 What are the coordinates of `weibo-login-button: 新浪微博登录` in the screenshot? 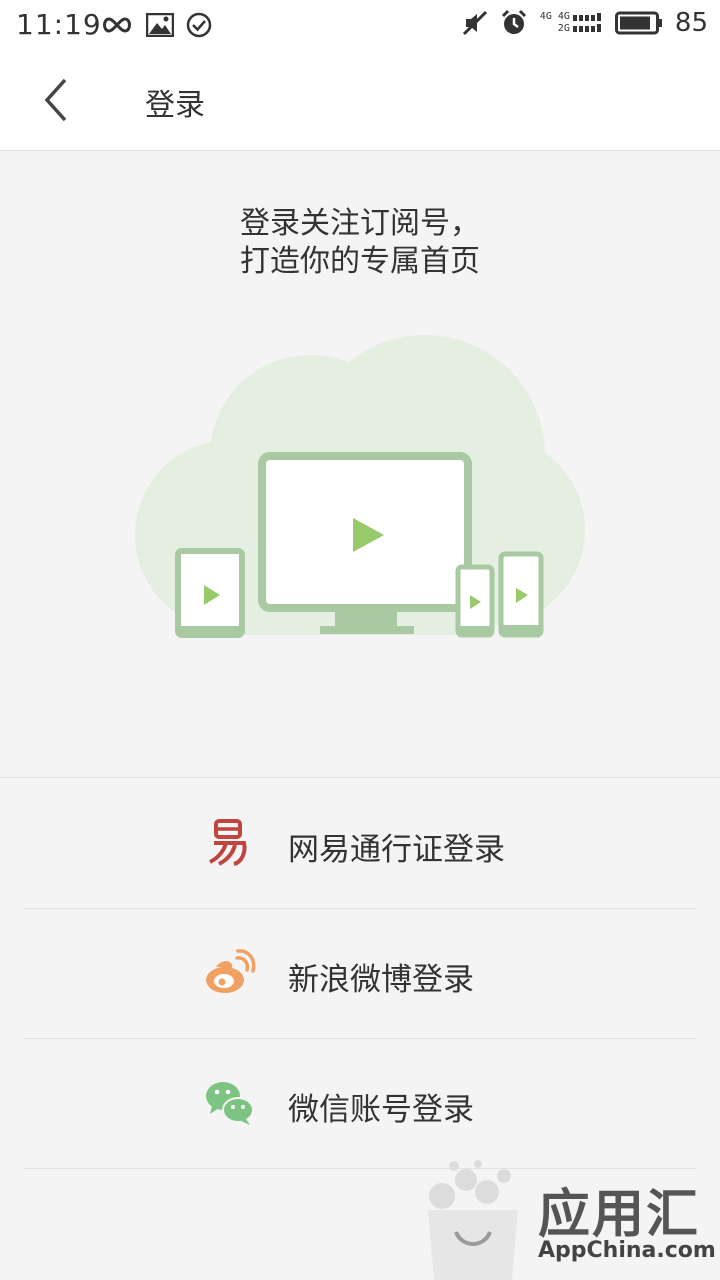 It's located at (360, 973).